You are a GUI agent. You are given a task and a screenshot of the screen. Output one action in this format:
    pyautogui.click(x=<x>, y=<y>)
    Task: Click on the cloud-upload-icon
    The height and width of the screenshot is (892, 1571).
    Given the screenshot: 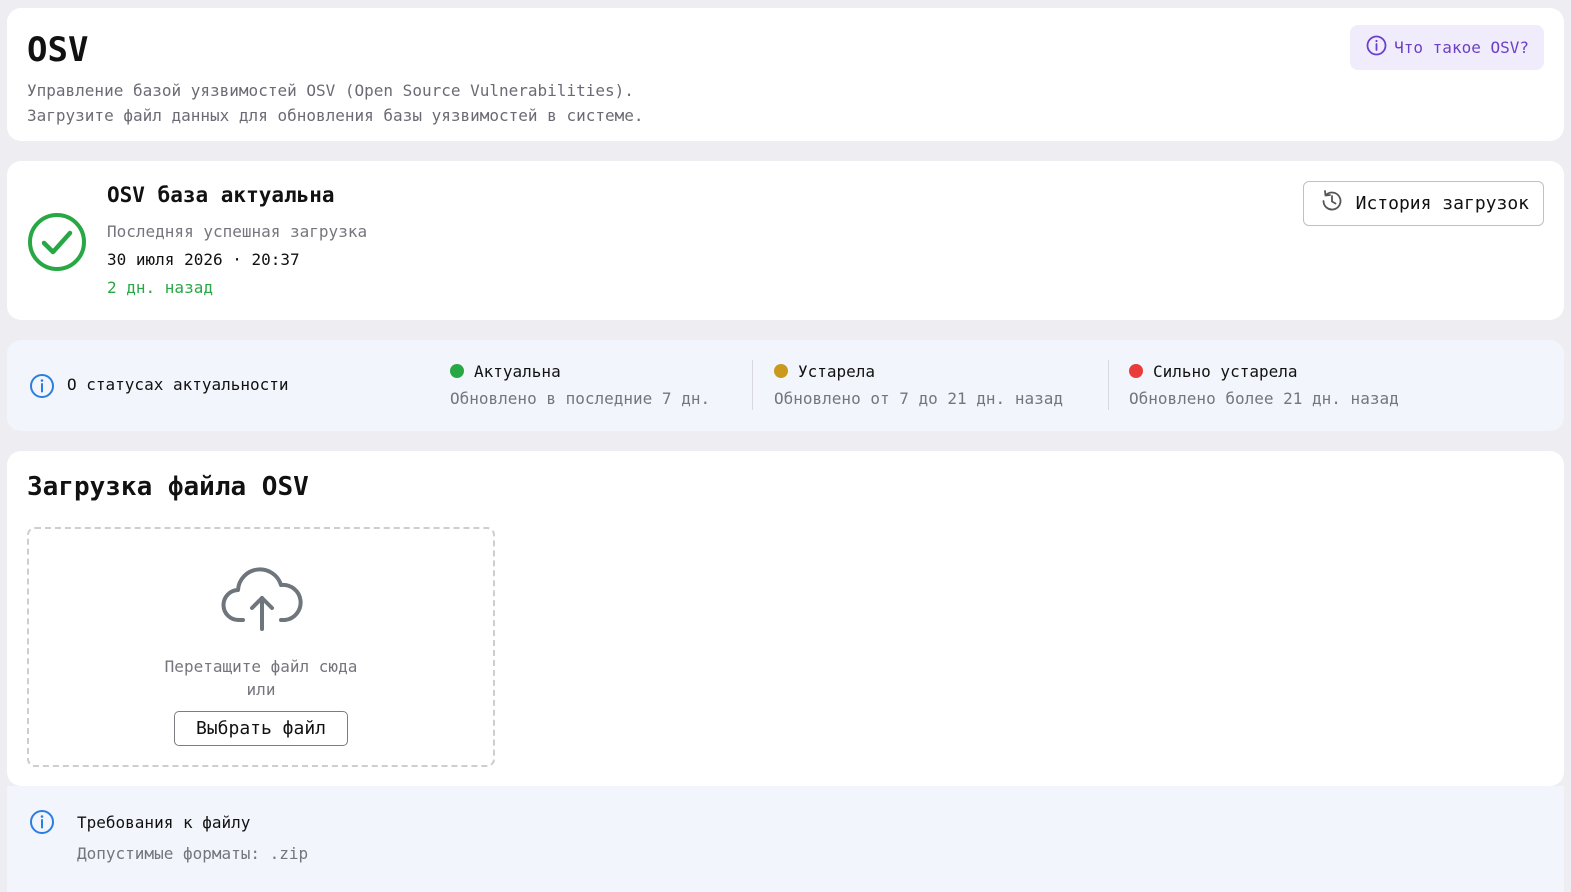 What is the action you would take?
    pyautogui.click(x=262, y=601)
    